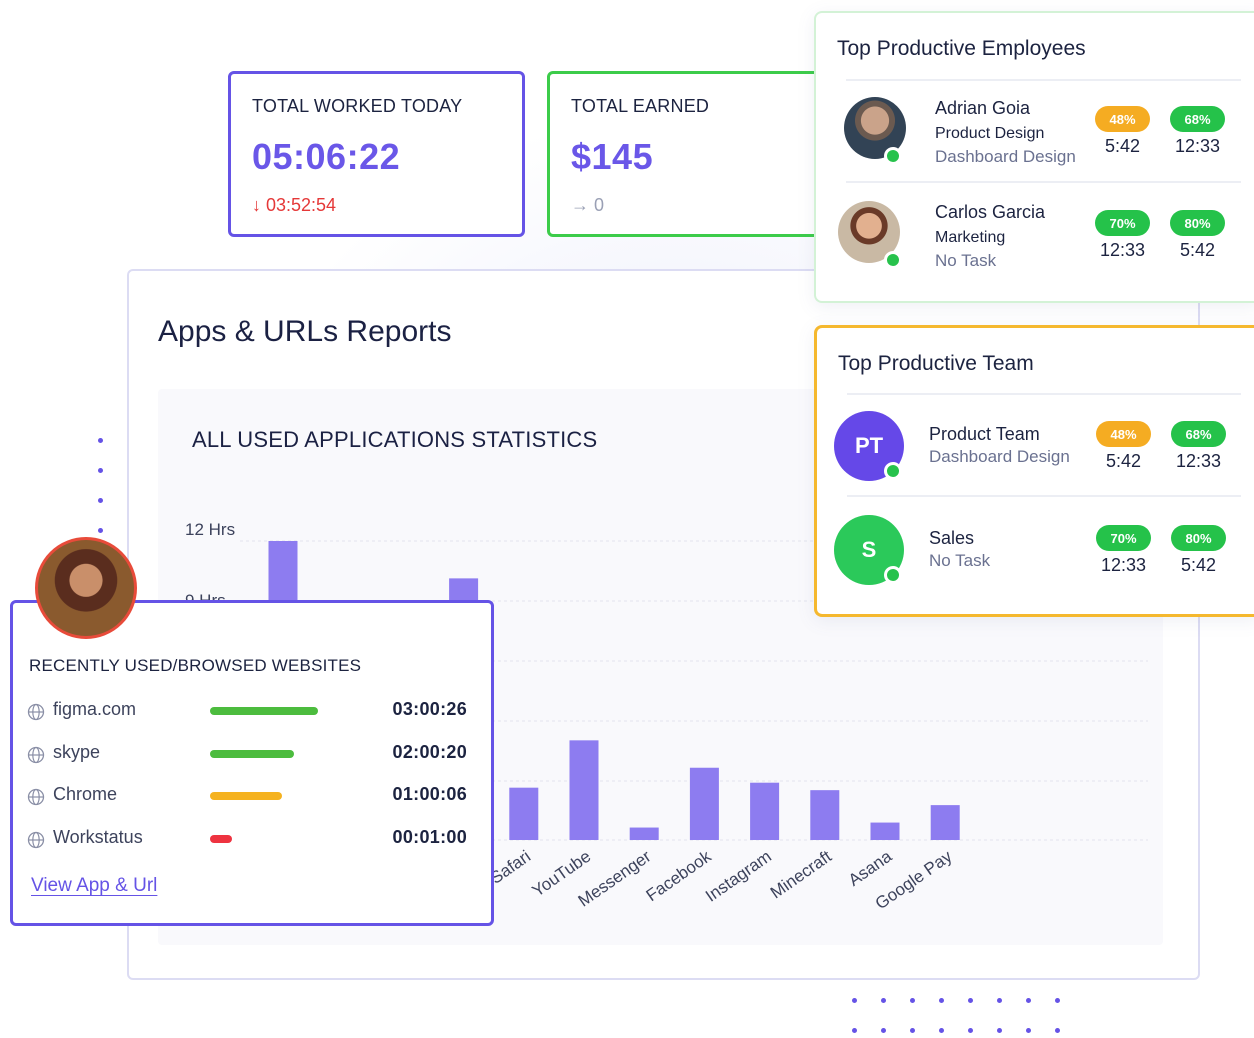 Image resolution: width=1254 pixels, height=1038 pixels. What do you see at coordinates (210, 529) in the screenshot?
I see `y-tick-label: 12 Hrs` at bounding box center [210, 529].